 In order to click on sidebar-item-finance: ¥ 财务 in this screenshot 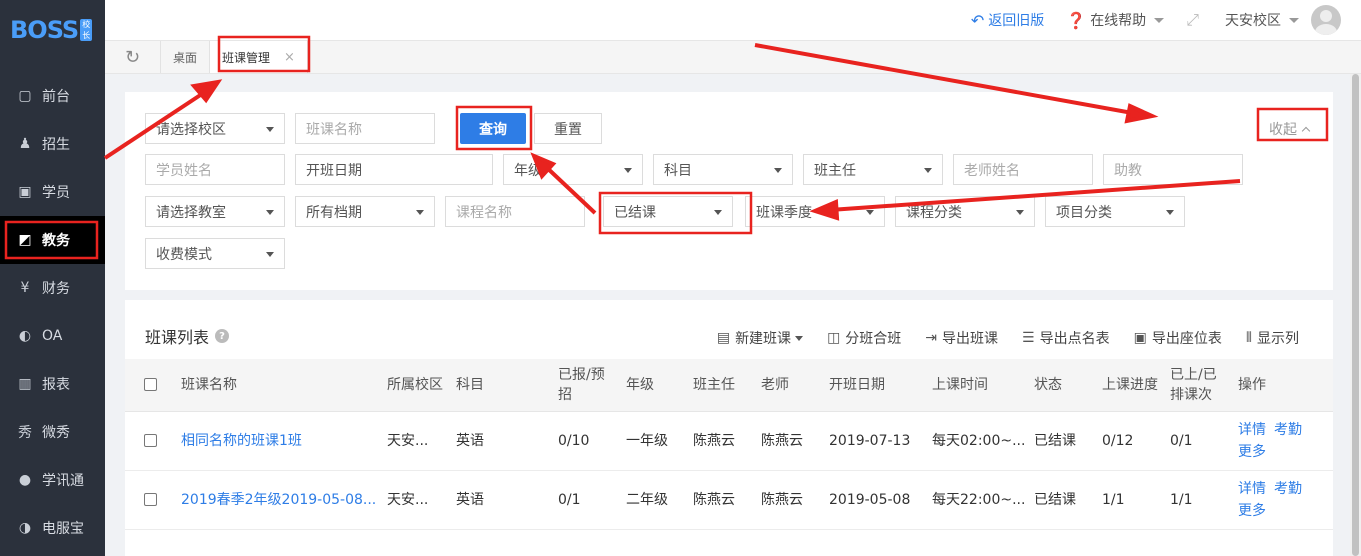, I will do `click(52, 288)`.